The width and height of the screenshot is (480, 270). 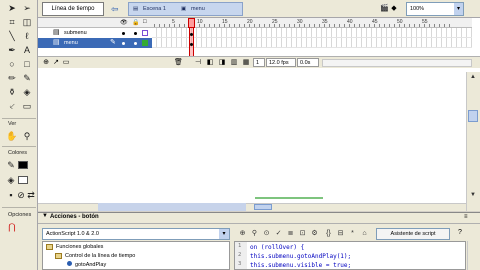 What do you see at coordinates (198, 63) in the screenshot?
I see `center-frame-icon: ⊣` at bounding box center [198, 63].